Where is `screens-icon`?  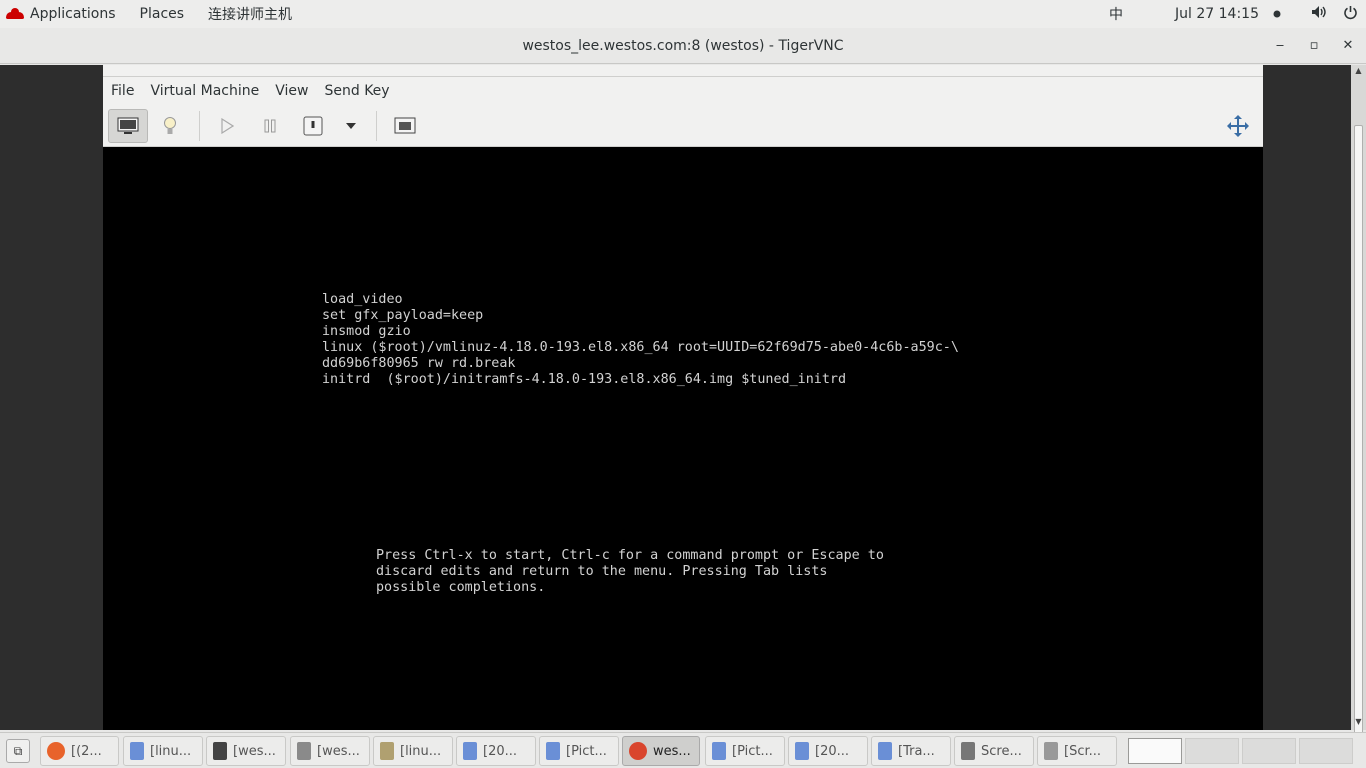
screens-icon is located at coordinates (405, 125).